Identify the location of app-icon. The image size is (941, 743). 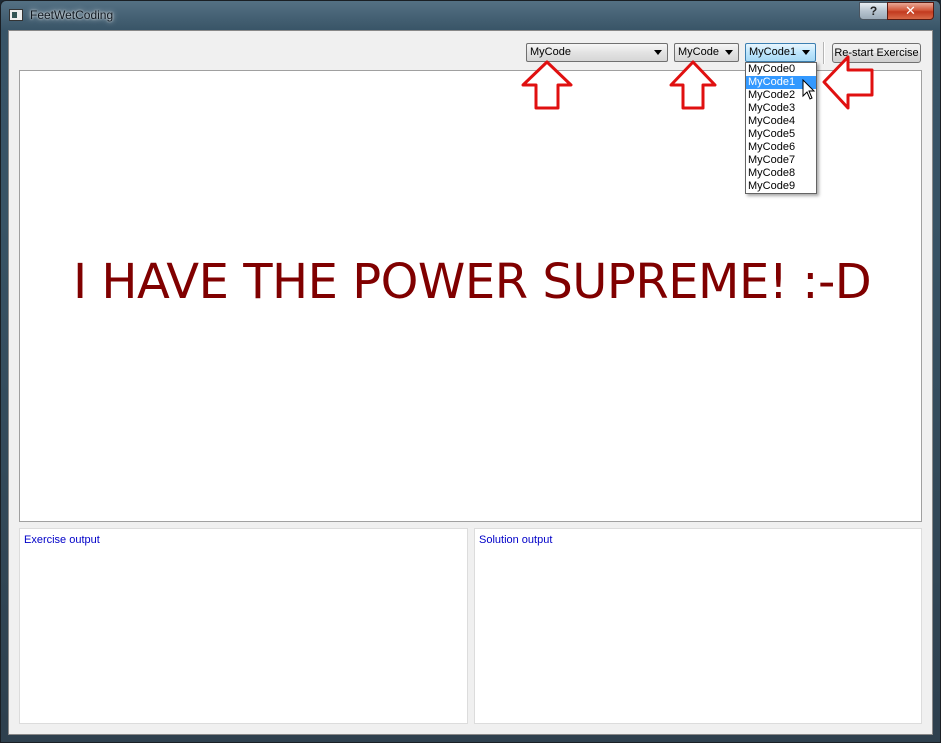
(16, 15).